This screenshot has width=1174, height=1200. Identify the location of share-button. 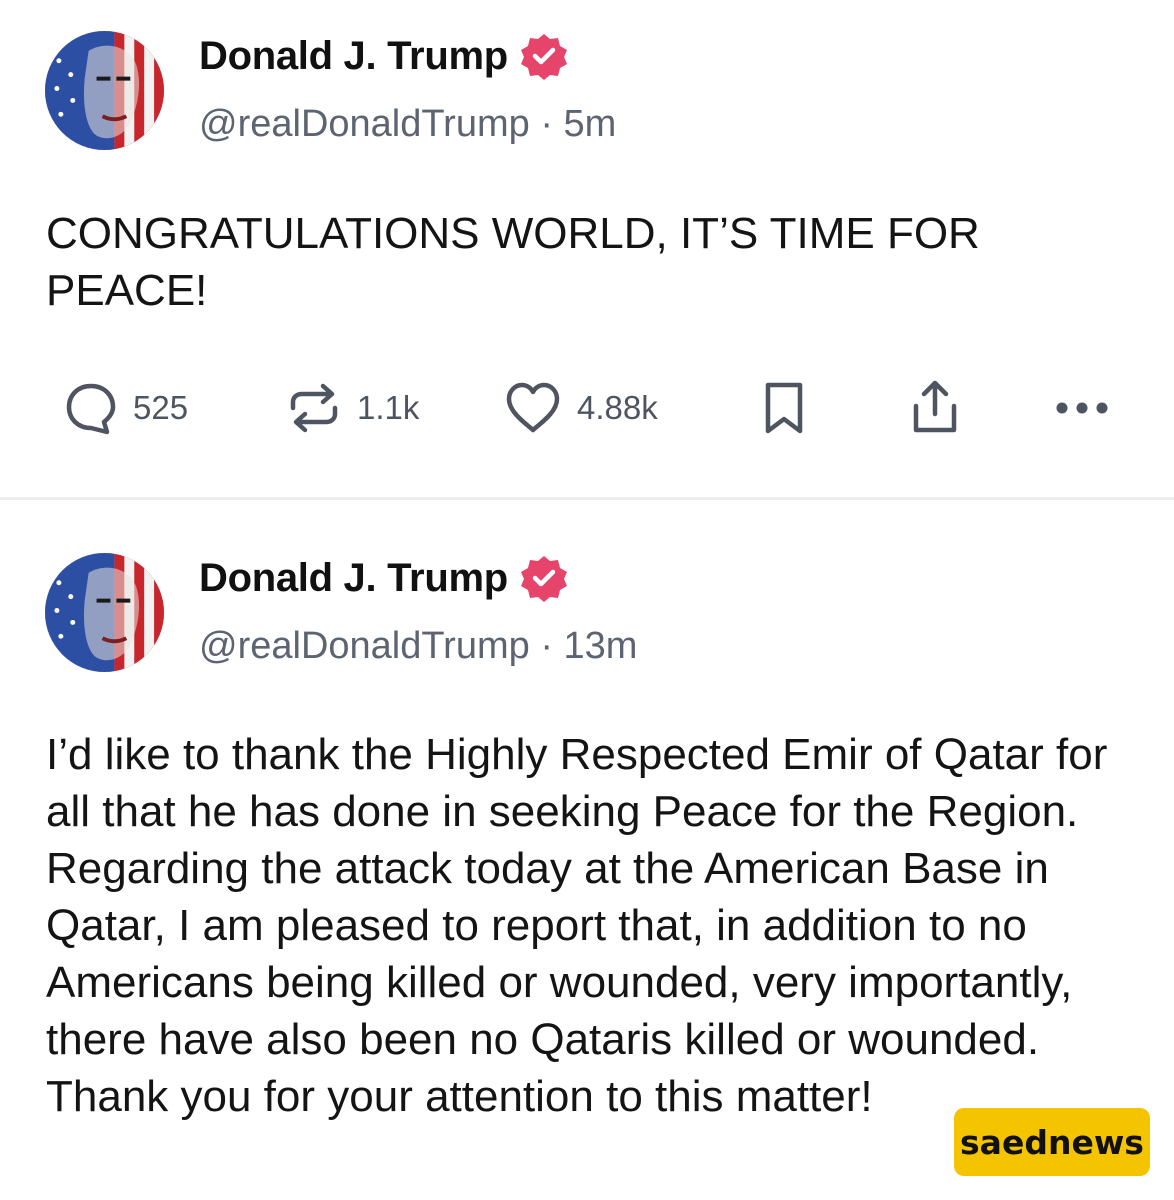
(935, 408).